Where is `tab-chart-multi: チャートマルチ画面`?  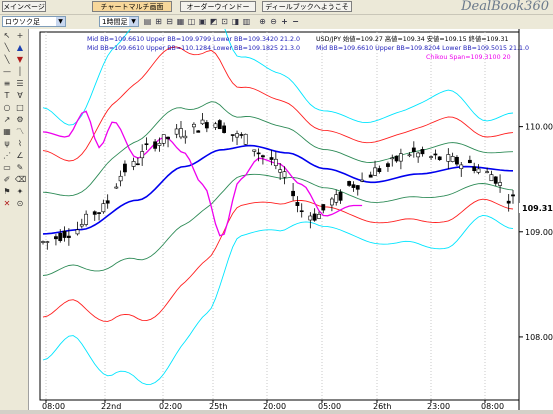
tab-chart-multi: チャートマルチ画面 is located at coordinates (132, 6).